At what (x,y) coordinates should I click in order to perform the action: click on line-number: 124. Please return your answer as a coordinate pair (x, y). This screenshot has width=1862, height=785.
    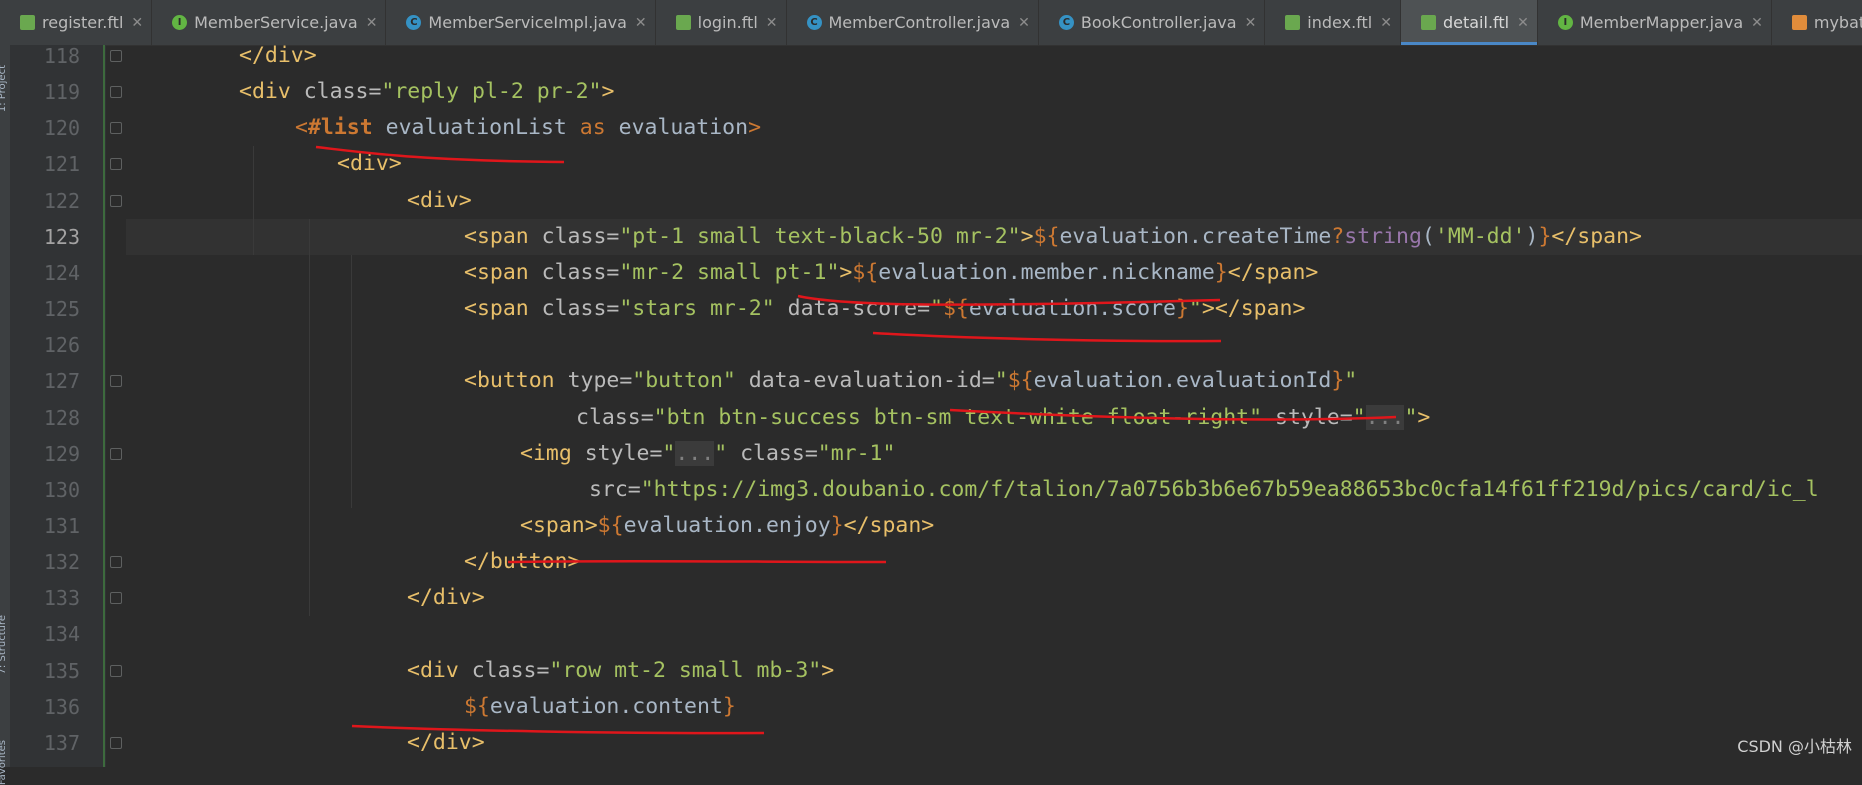
    Looking at the image, I should click on (61, 272).